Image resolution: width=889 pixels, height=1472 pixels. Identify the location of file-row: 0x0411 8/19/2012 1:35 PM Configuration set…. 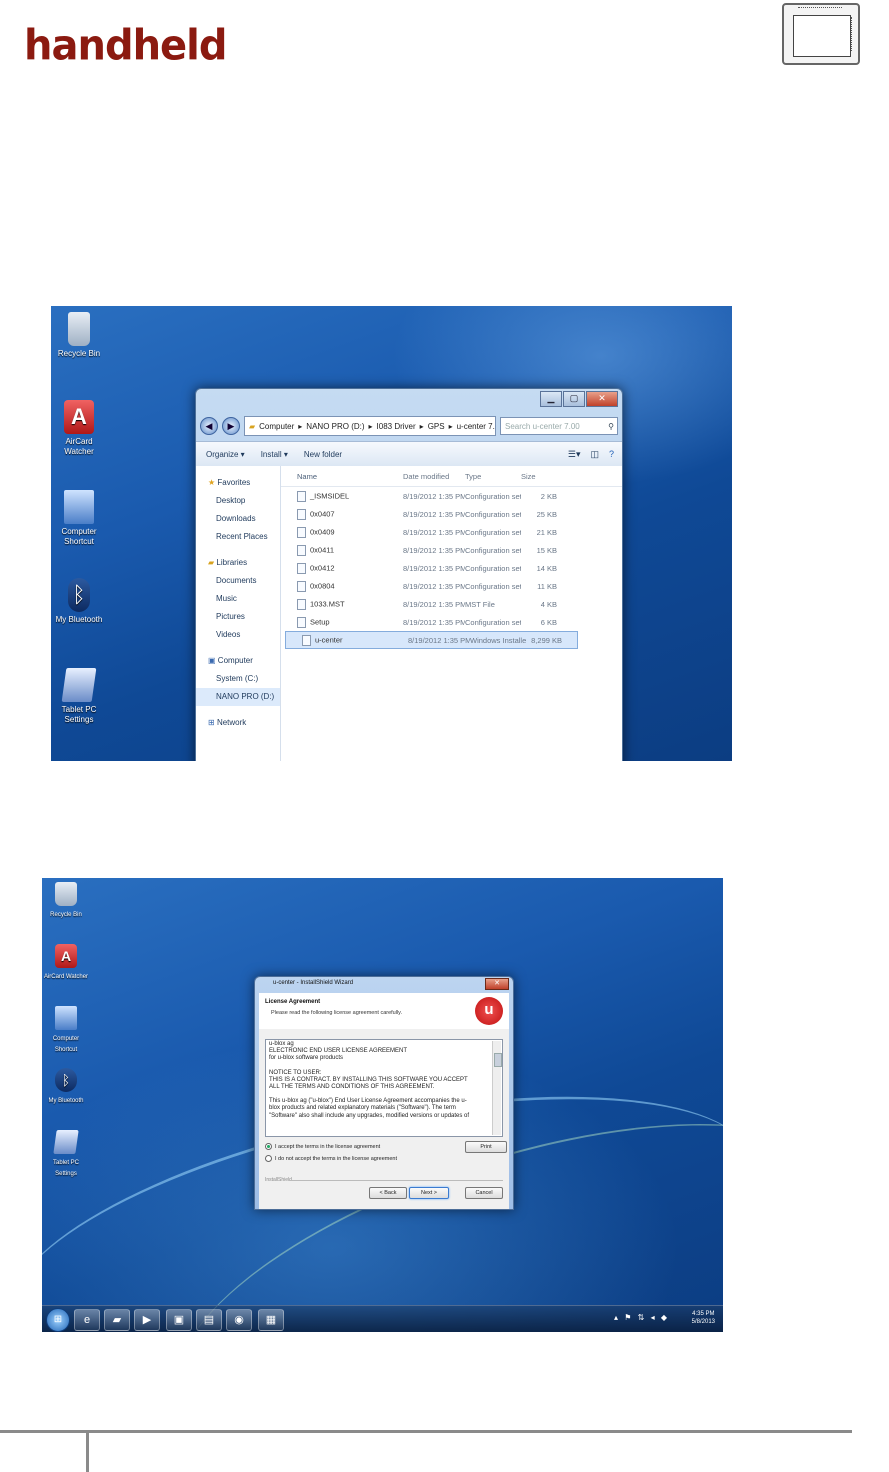
(451, 550).